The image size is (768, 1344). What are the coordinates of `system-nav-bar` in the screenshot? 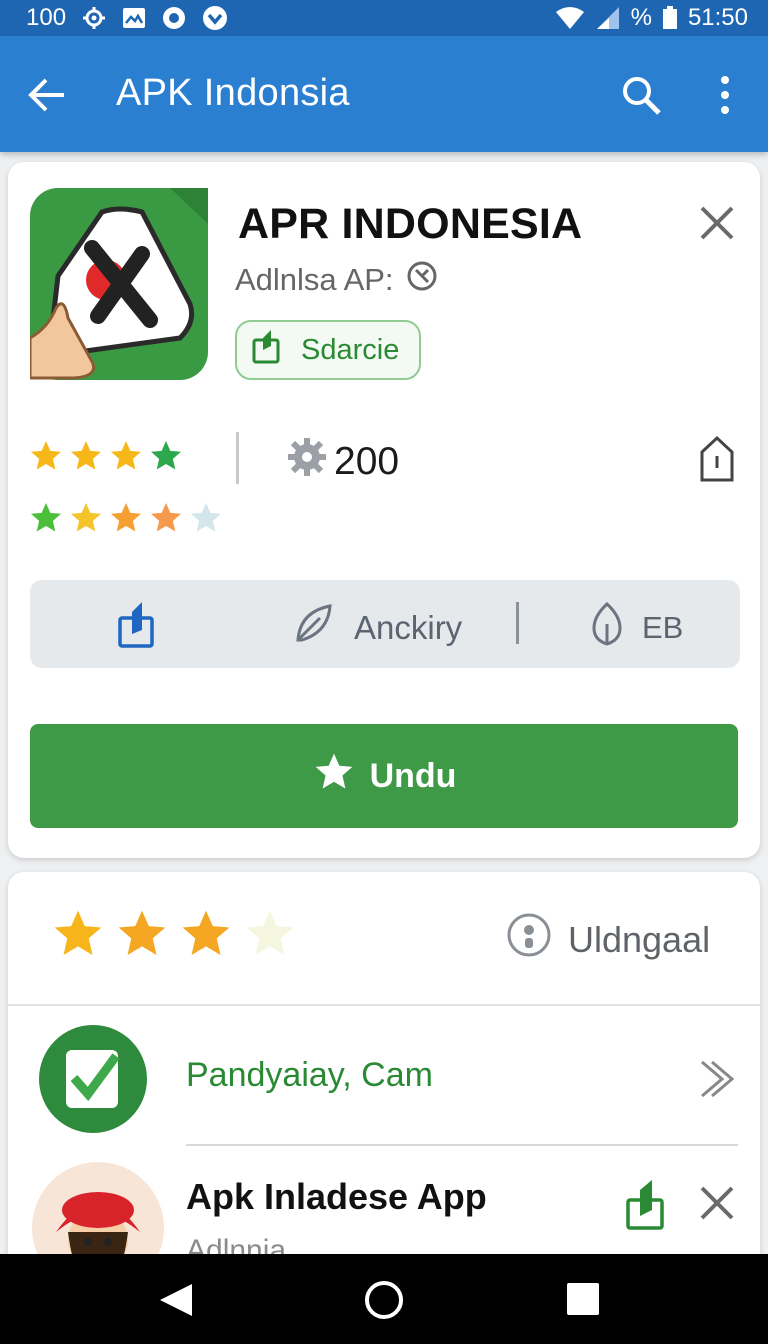 It's located at (384, 1299).